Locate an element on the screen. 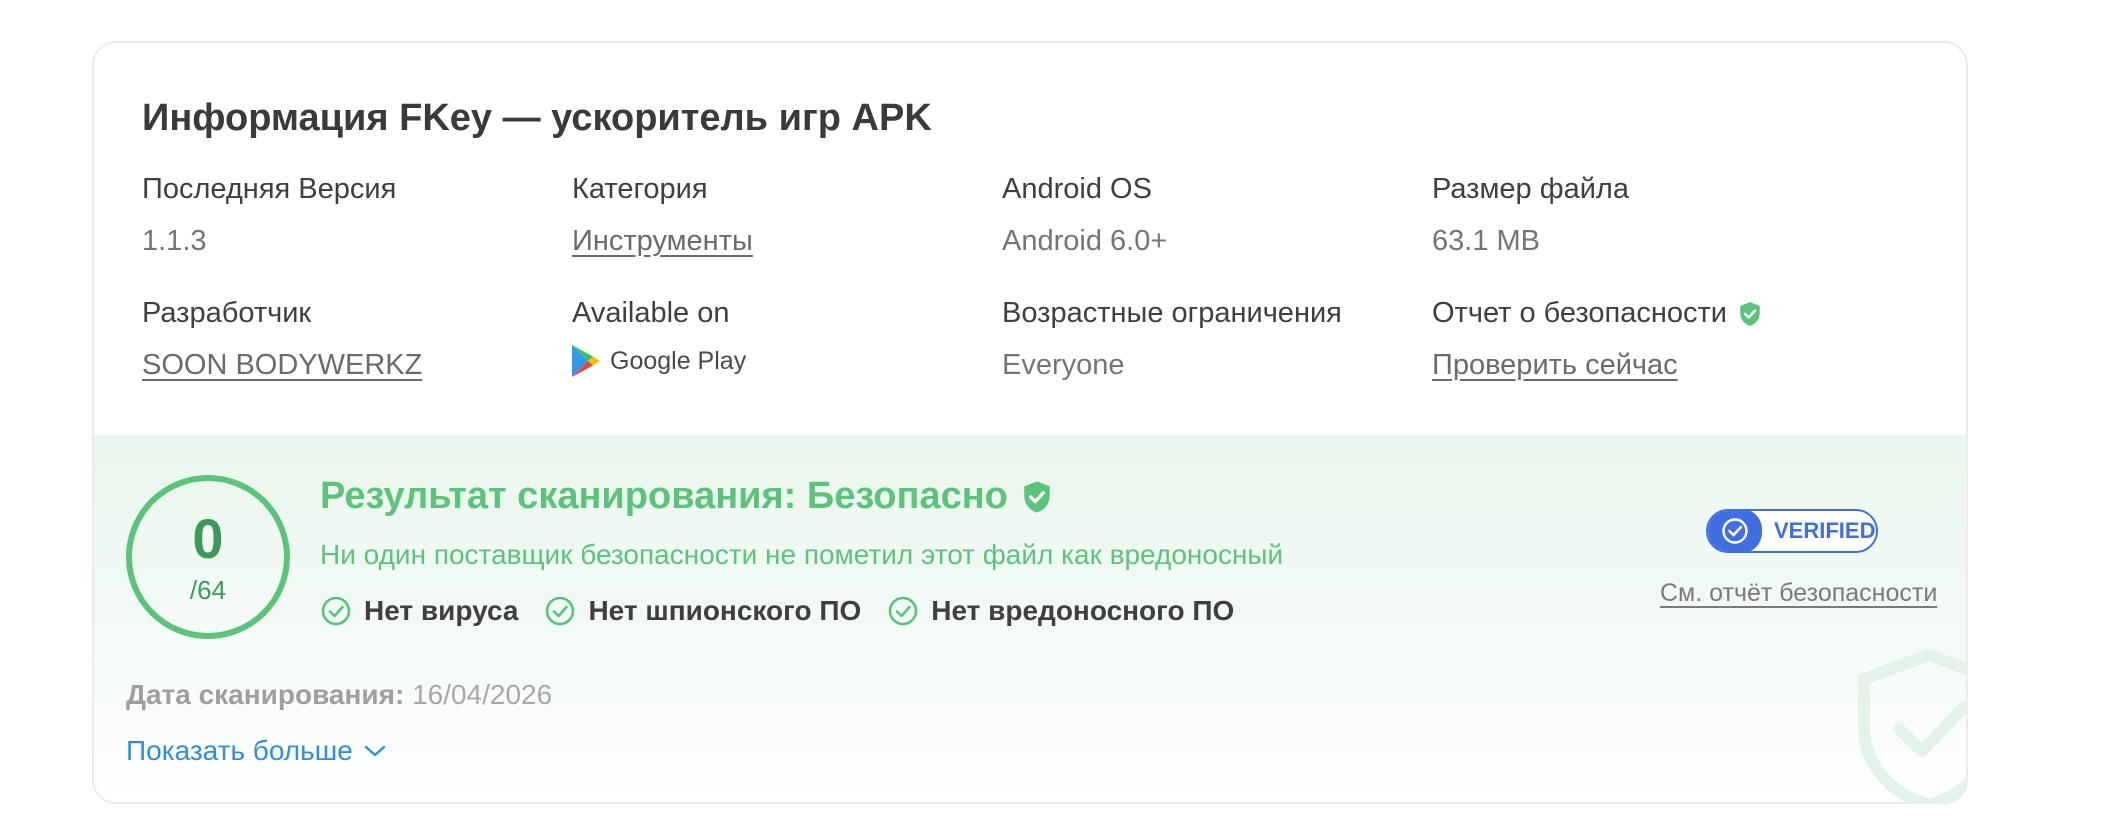 Image resolution: width=2124 pixels, height=838 pixels. age-value: Everyone is located at coordinates (1063, 365).